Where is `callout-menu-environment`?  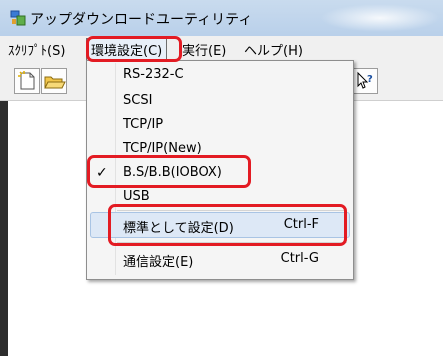 callout-menu-environment is located at coordinates (134, 49).